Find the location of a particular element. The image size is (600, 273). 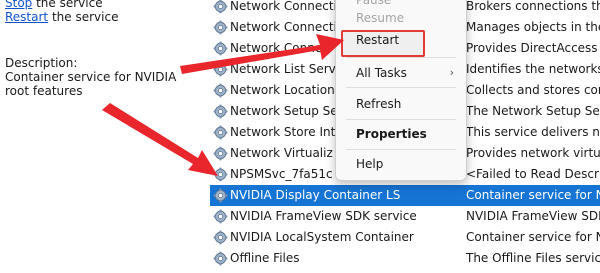

service-name: NVIDIA LocalSystem Container is located at coordinates (322, 237).